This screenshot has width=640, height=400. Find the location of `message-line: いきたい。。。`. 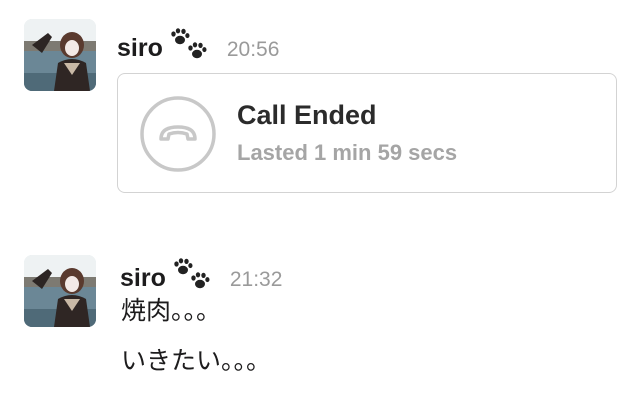

message-line: いきたい。。。 is located at coordinates (196, 360).